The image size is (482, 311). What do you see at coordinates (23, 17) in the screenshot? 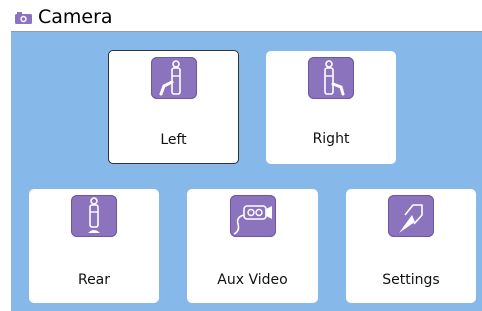
I see `camera-icon` at bounding box center [23, 17].